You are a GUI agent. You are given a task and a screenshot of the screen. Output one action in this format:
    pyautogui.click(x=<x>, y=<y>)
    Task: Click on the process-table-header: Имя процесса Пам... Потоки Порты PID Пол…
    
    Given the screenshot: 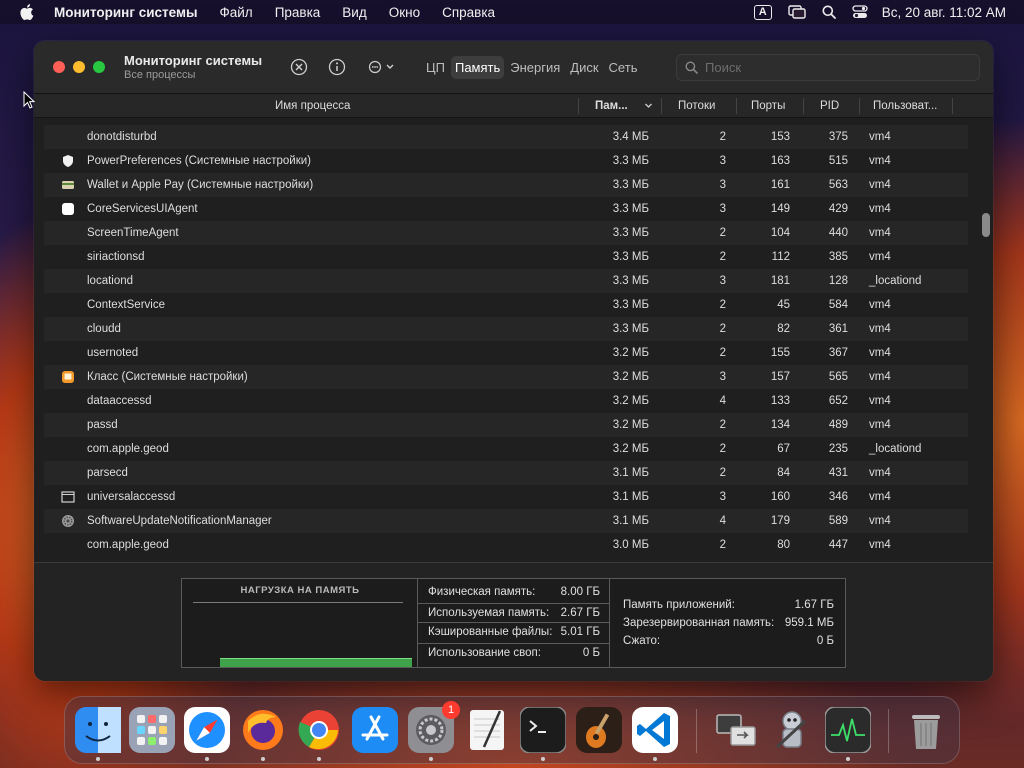 What is the action you would take?
    pyautogui.click(x=513, y=106)
    